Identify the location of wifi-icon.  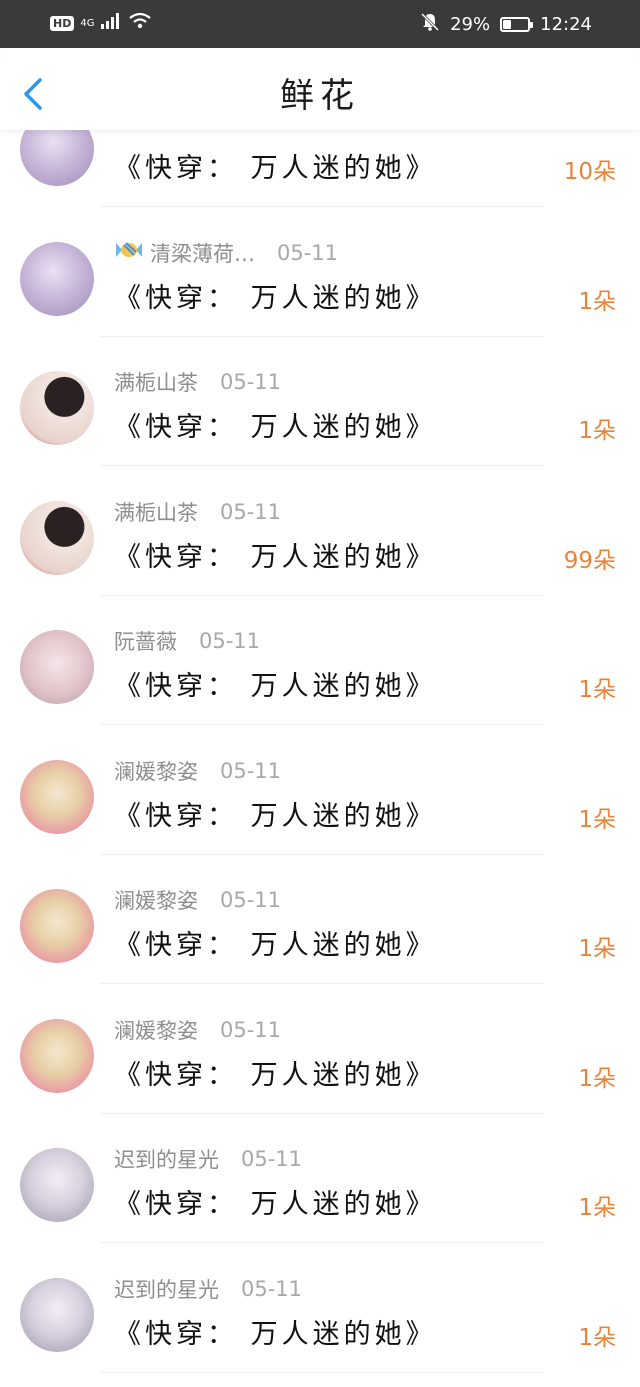
(140, 23).